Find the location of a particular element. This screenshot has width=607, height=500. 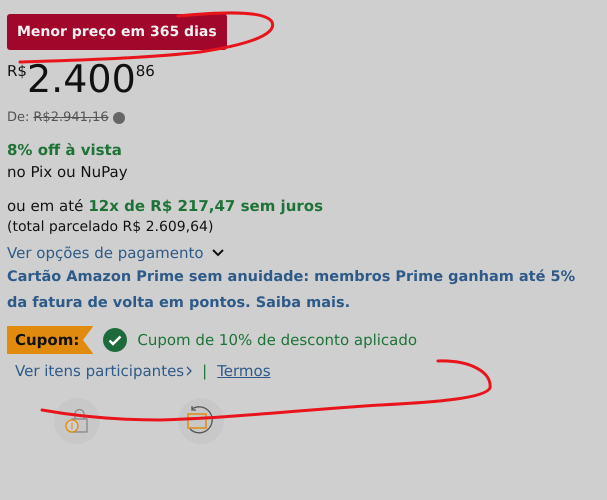

coupon-tag: Cupom: is located at coordinates (50, 340).